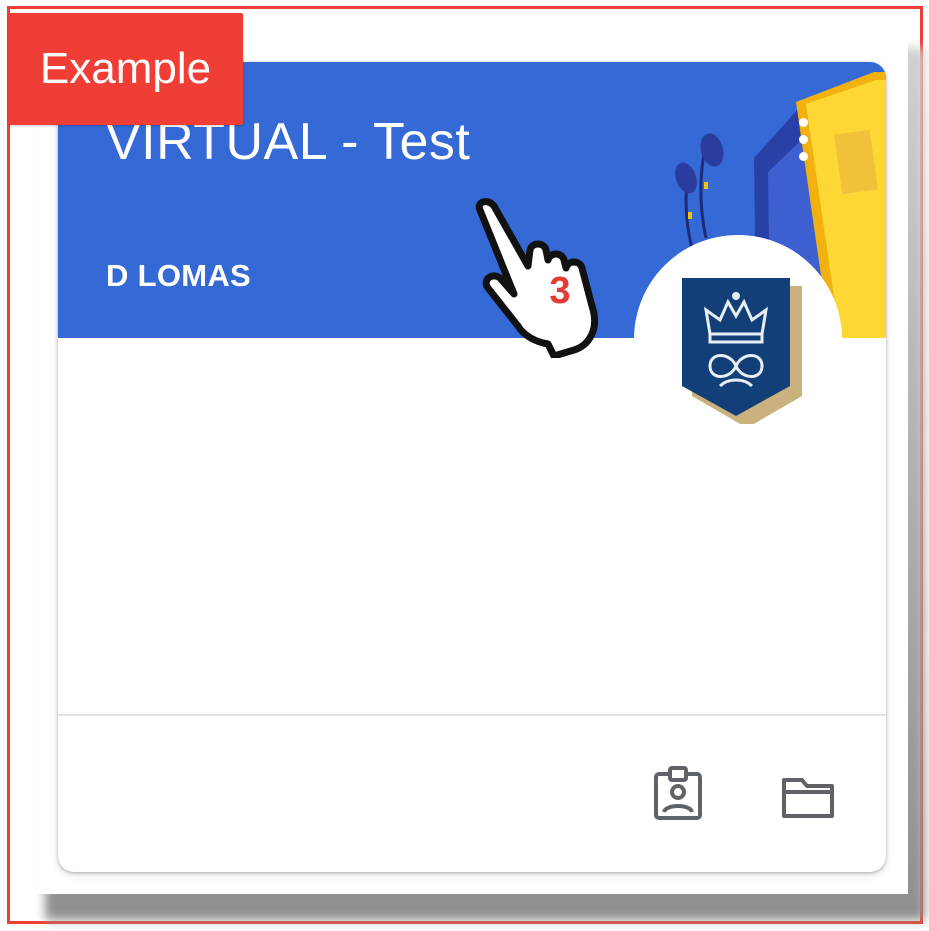 This screenshot has height=931, width=929. What do you see at coordinates (179, 275) in the screenshot?
I see `teacher-name: D LOMAS` at bounding box center [179, 275].